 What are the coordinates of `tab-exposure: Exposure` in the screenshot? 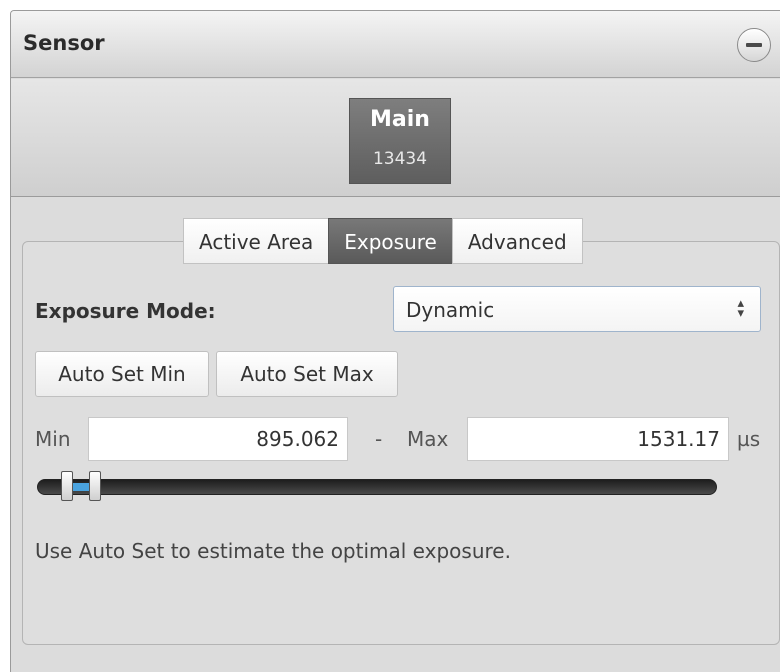 It's located at (390, 241).